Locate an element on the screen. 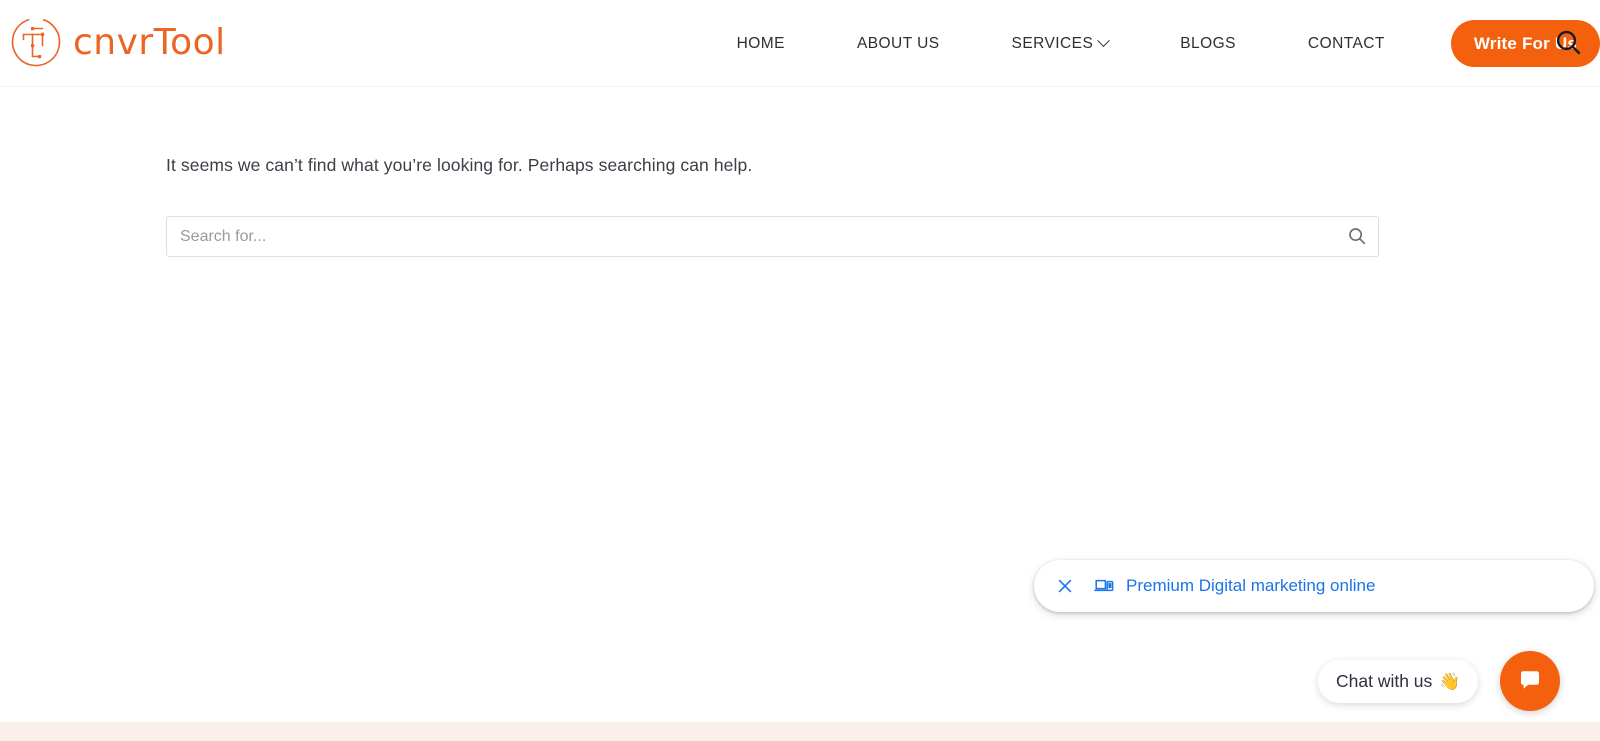 The height and width of the screenshot is (741, 1600). nav-label-home: HOME is located at coordinates (760, 43).